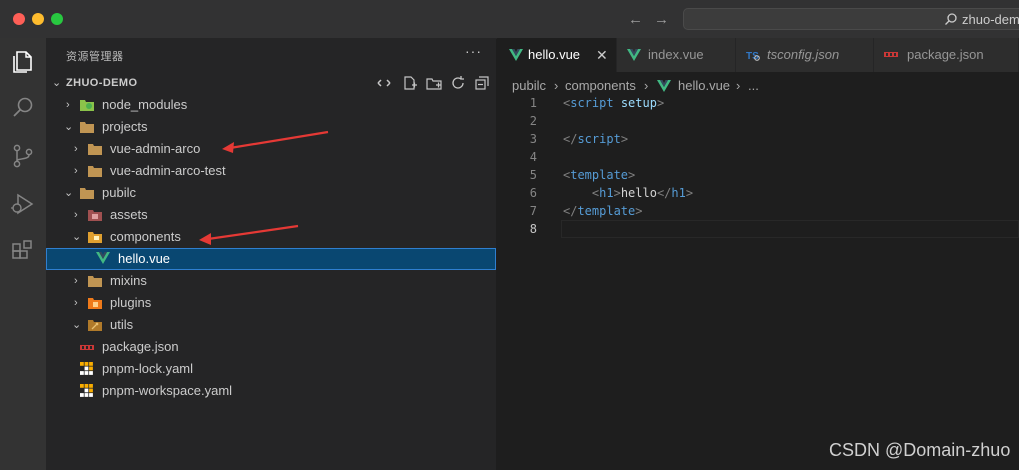 This screenshot has height=470, width=1019. I want to click on tree-item-pnpm-workspace: pnpm-workspace.yaml, so click(271, 391).